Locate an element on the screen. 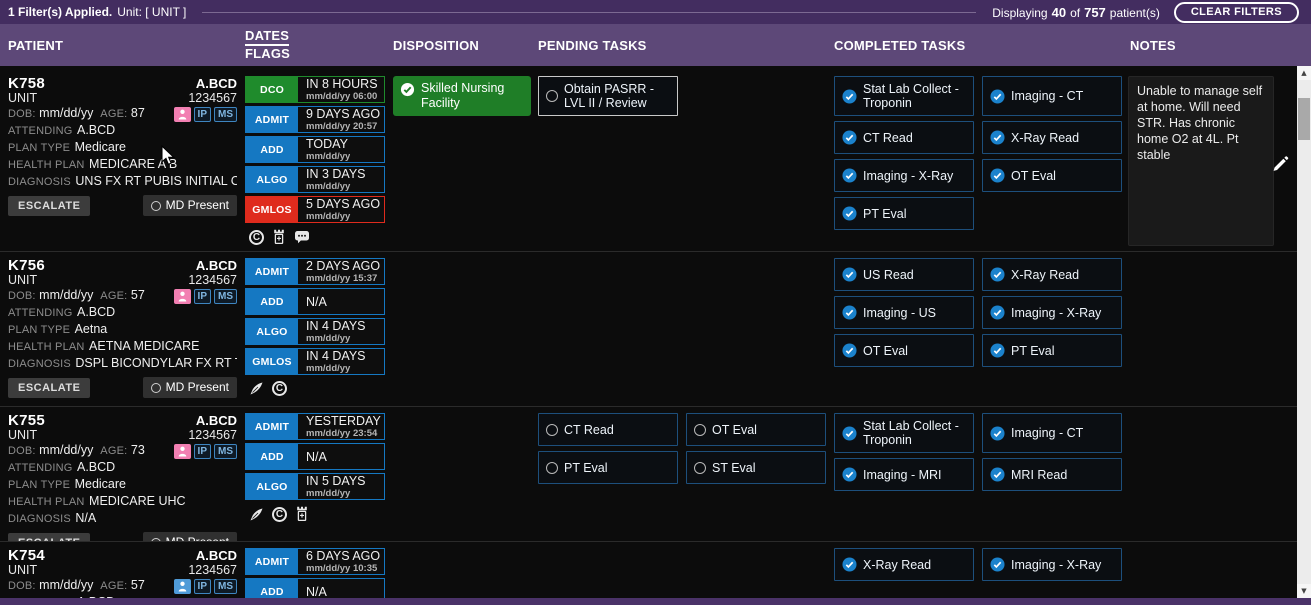  displayed-count: 40 is located at coordinates (1059, 12).